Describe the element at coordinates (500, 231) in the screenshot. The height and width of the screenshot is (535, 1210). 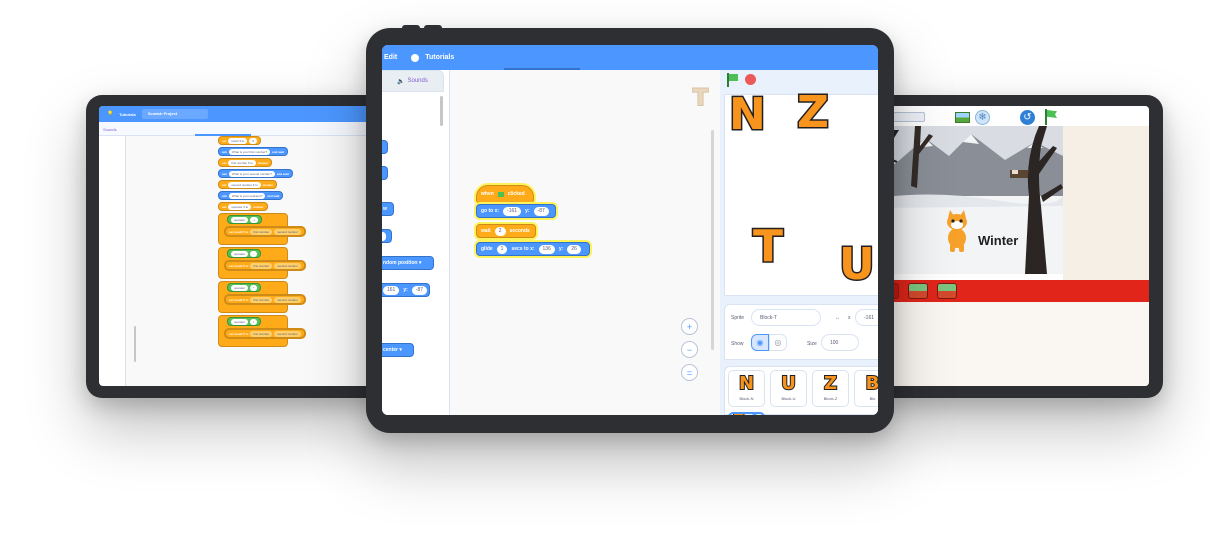
I see `wait-input: 2` at that location.